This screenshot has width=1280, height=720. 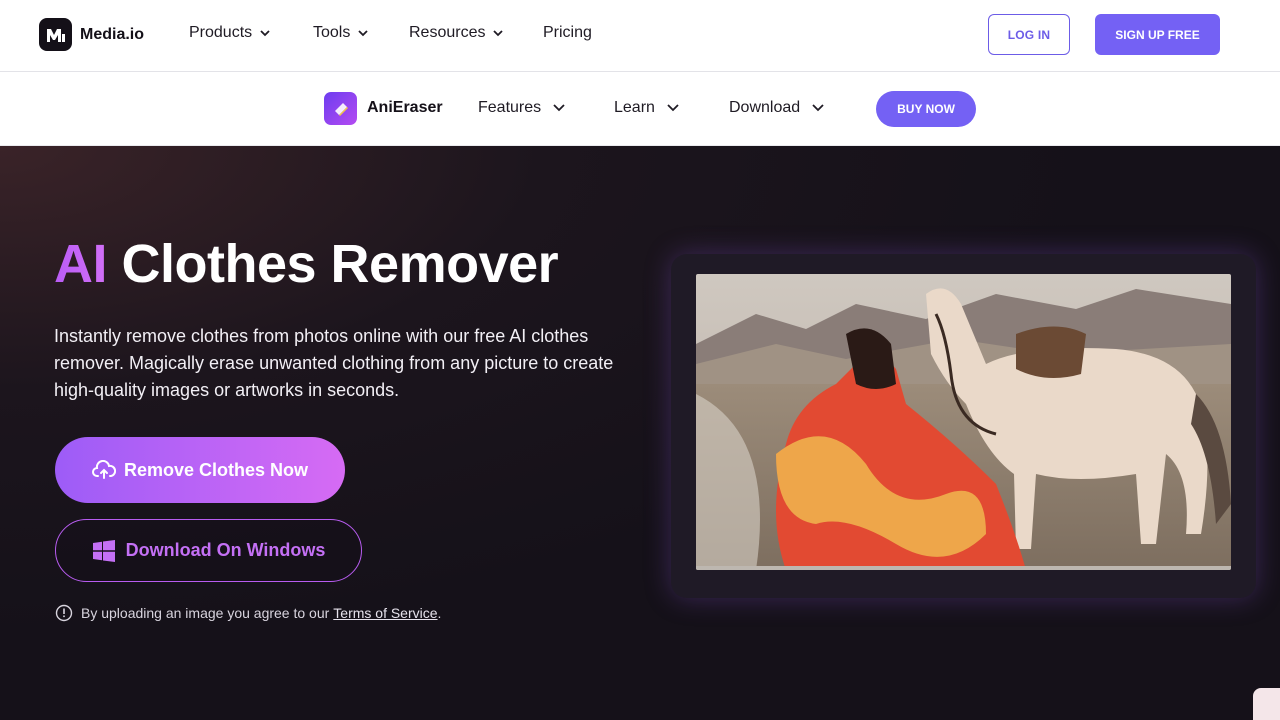 What do you see at coordinates (81, 264) in the screenshot?
I see `title-accent: AI` at bounding box center [81, 264].